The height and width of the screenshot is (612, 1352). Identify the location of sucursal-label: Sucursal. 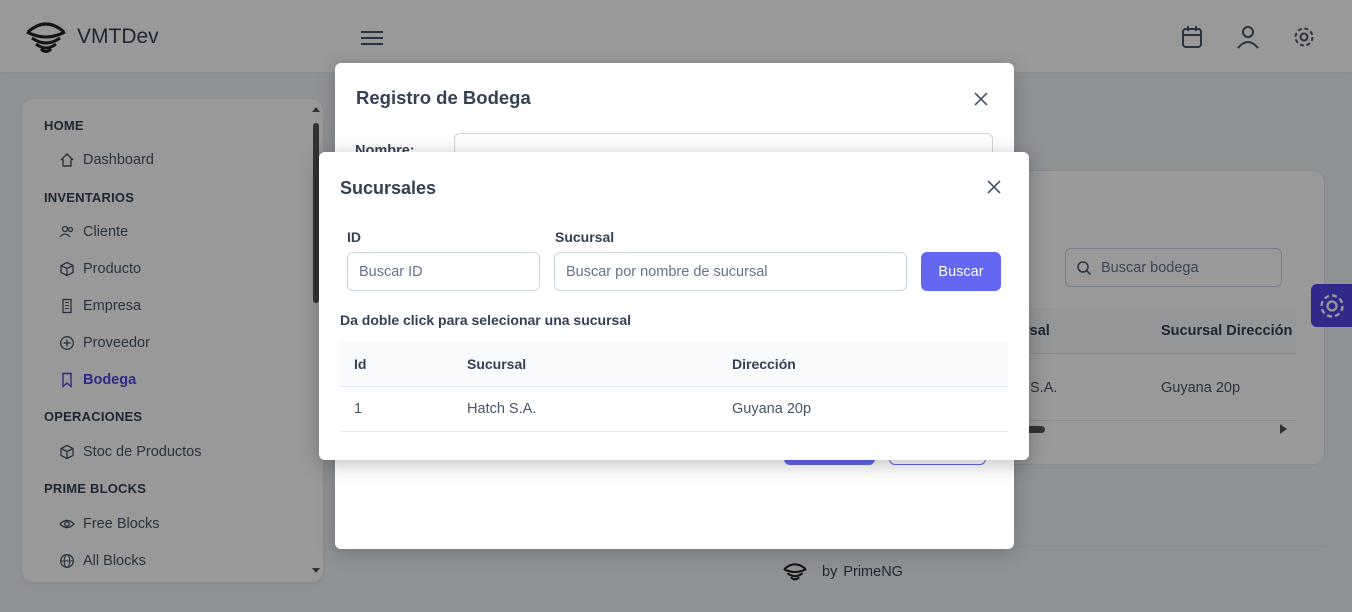
(585, 237).